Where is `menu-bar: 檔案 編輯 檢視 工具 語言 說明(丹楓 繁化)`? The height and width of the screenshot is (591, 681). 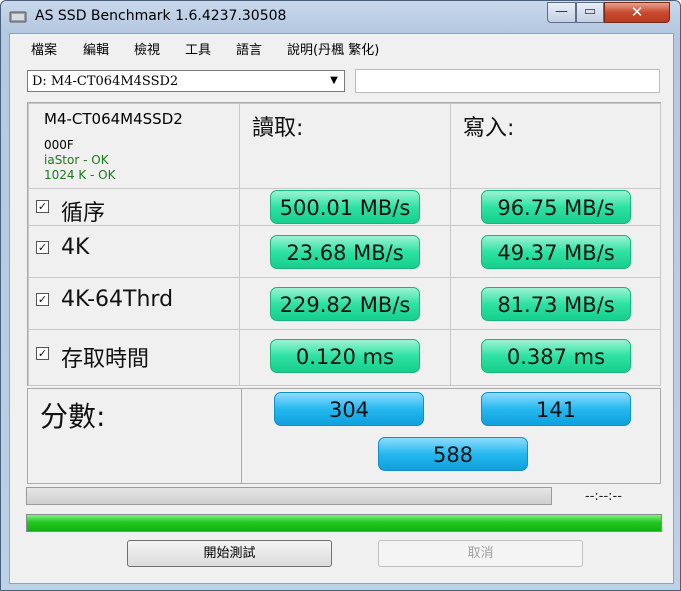 menu-bar: 檔案 編輯 檢視 工具 語言 說明(丹楓 繁化) is located at coordinates (341, 46).